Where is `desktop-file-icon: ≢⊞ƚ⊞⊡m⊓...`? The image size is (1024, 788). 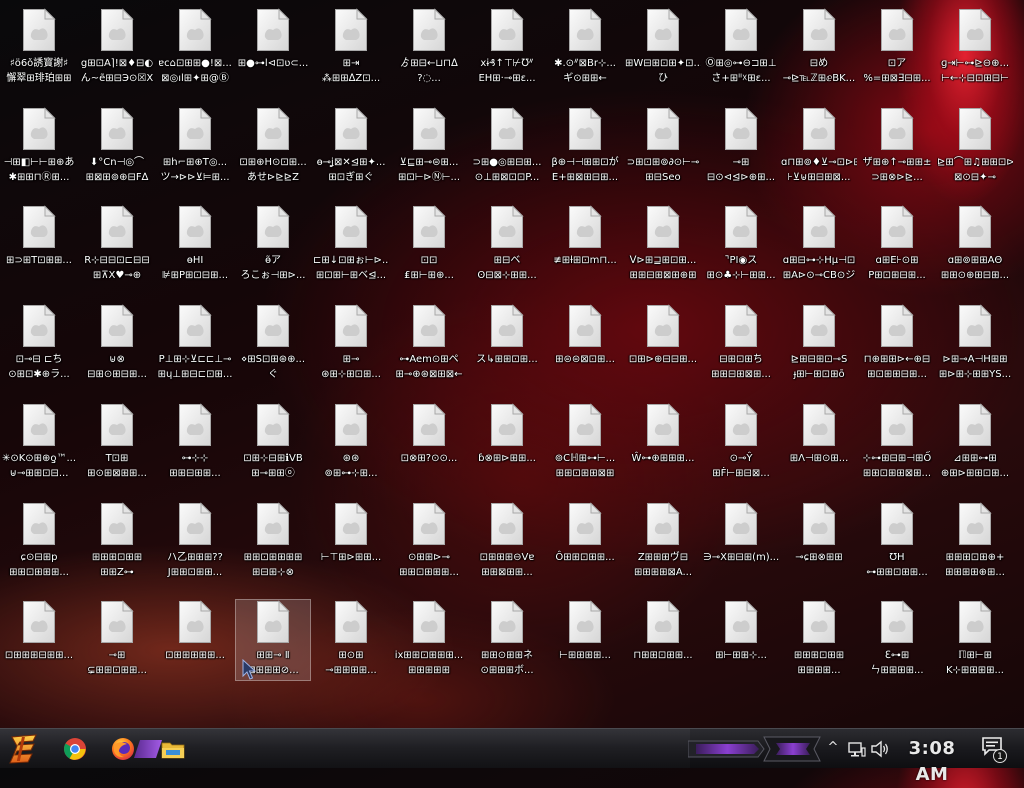
desktop-file-icon: ≢⊞ƚ⊞⊡m⊓... is located at coordinates (585, 243).